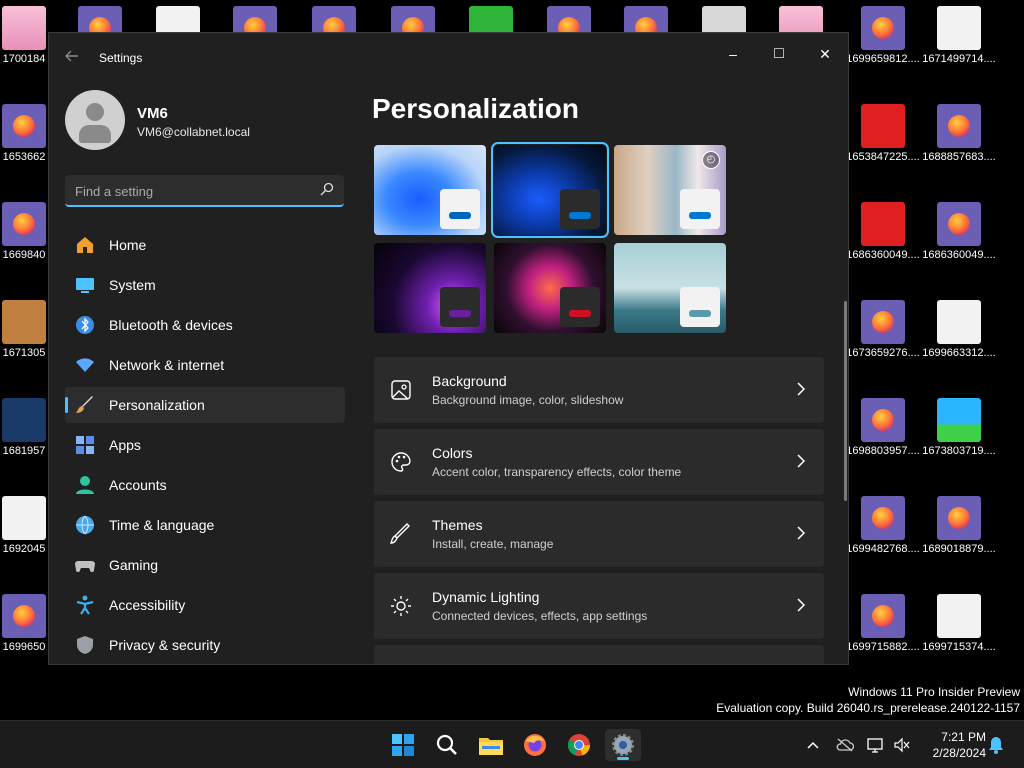  What do you see at coordinates (963, 737) in the screenshot?
I see `clock-time: 7:21 PM` at bounding box center [963, 737].